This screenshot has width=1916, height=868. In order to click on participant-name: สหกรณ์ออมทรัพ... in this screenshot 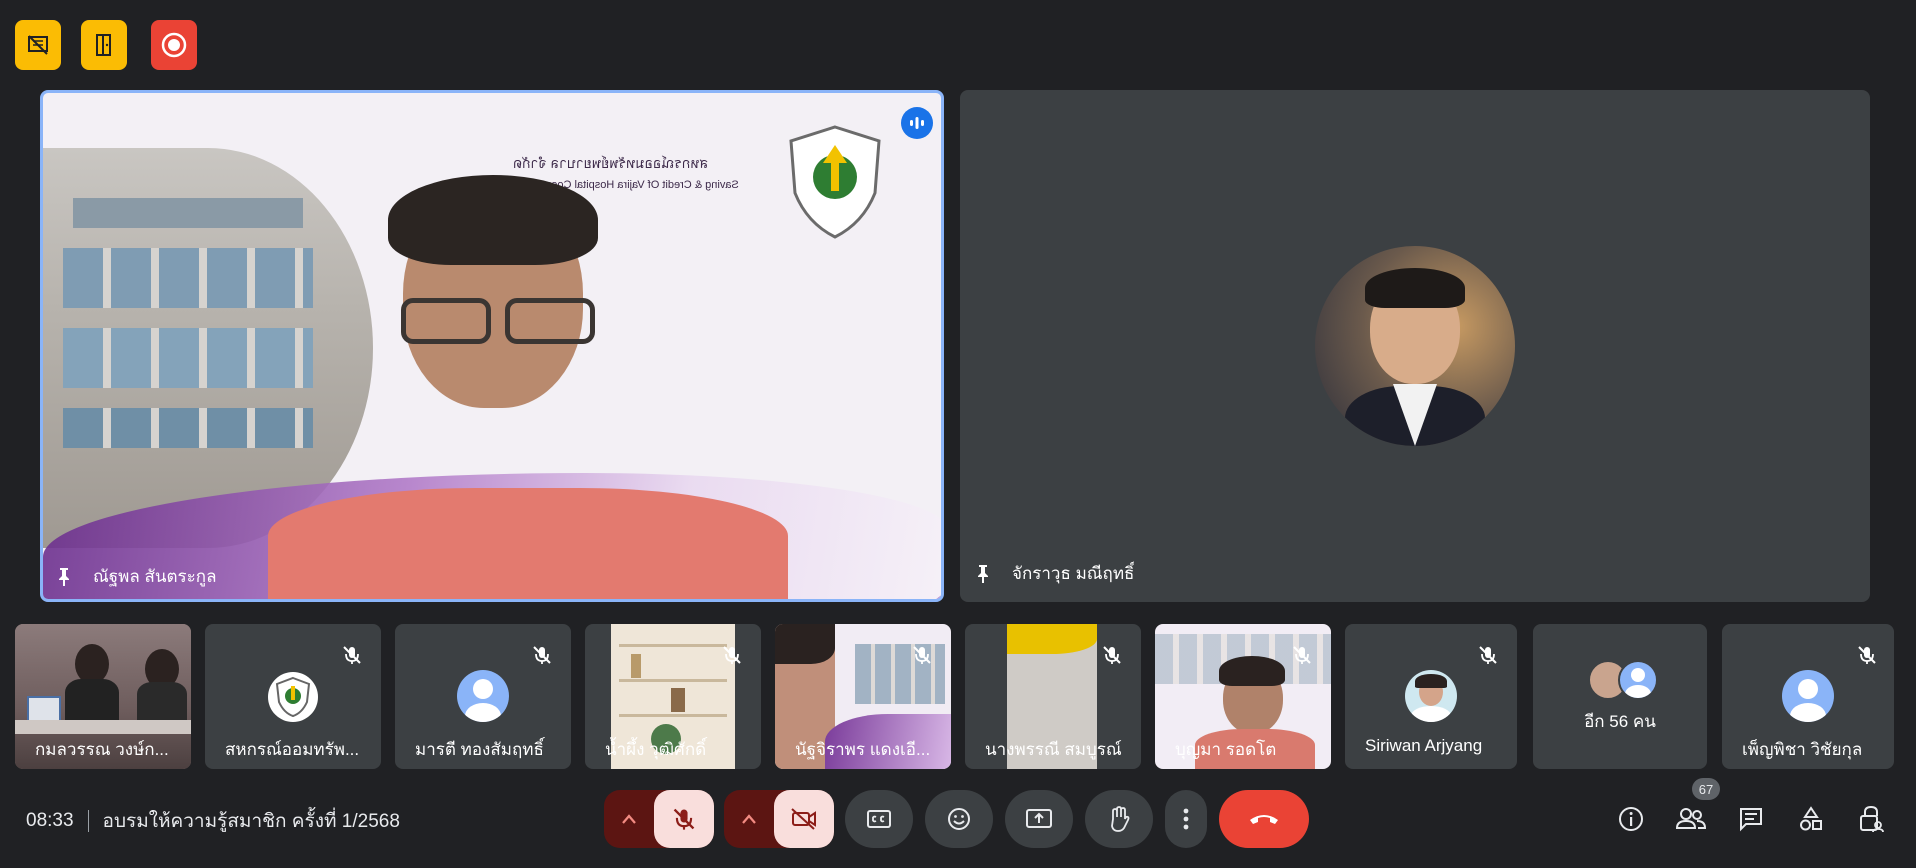, I will do `click(292, 749)`.